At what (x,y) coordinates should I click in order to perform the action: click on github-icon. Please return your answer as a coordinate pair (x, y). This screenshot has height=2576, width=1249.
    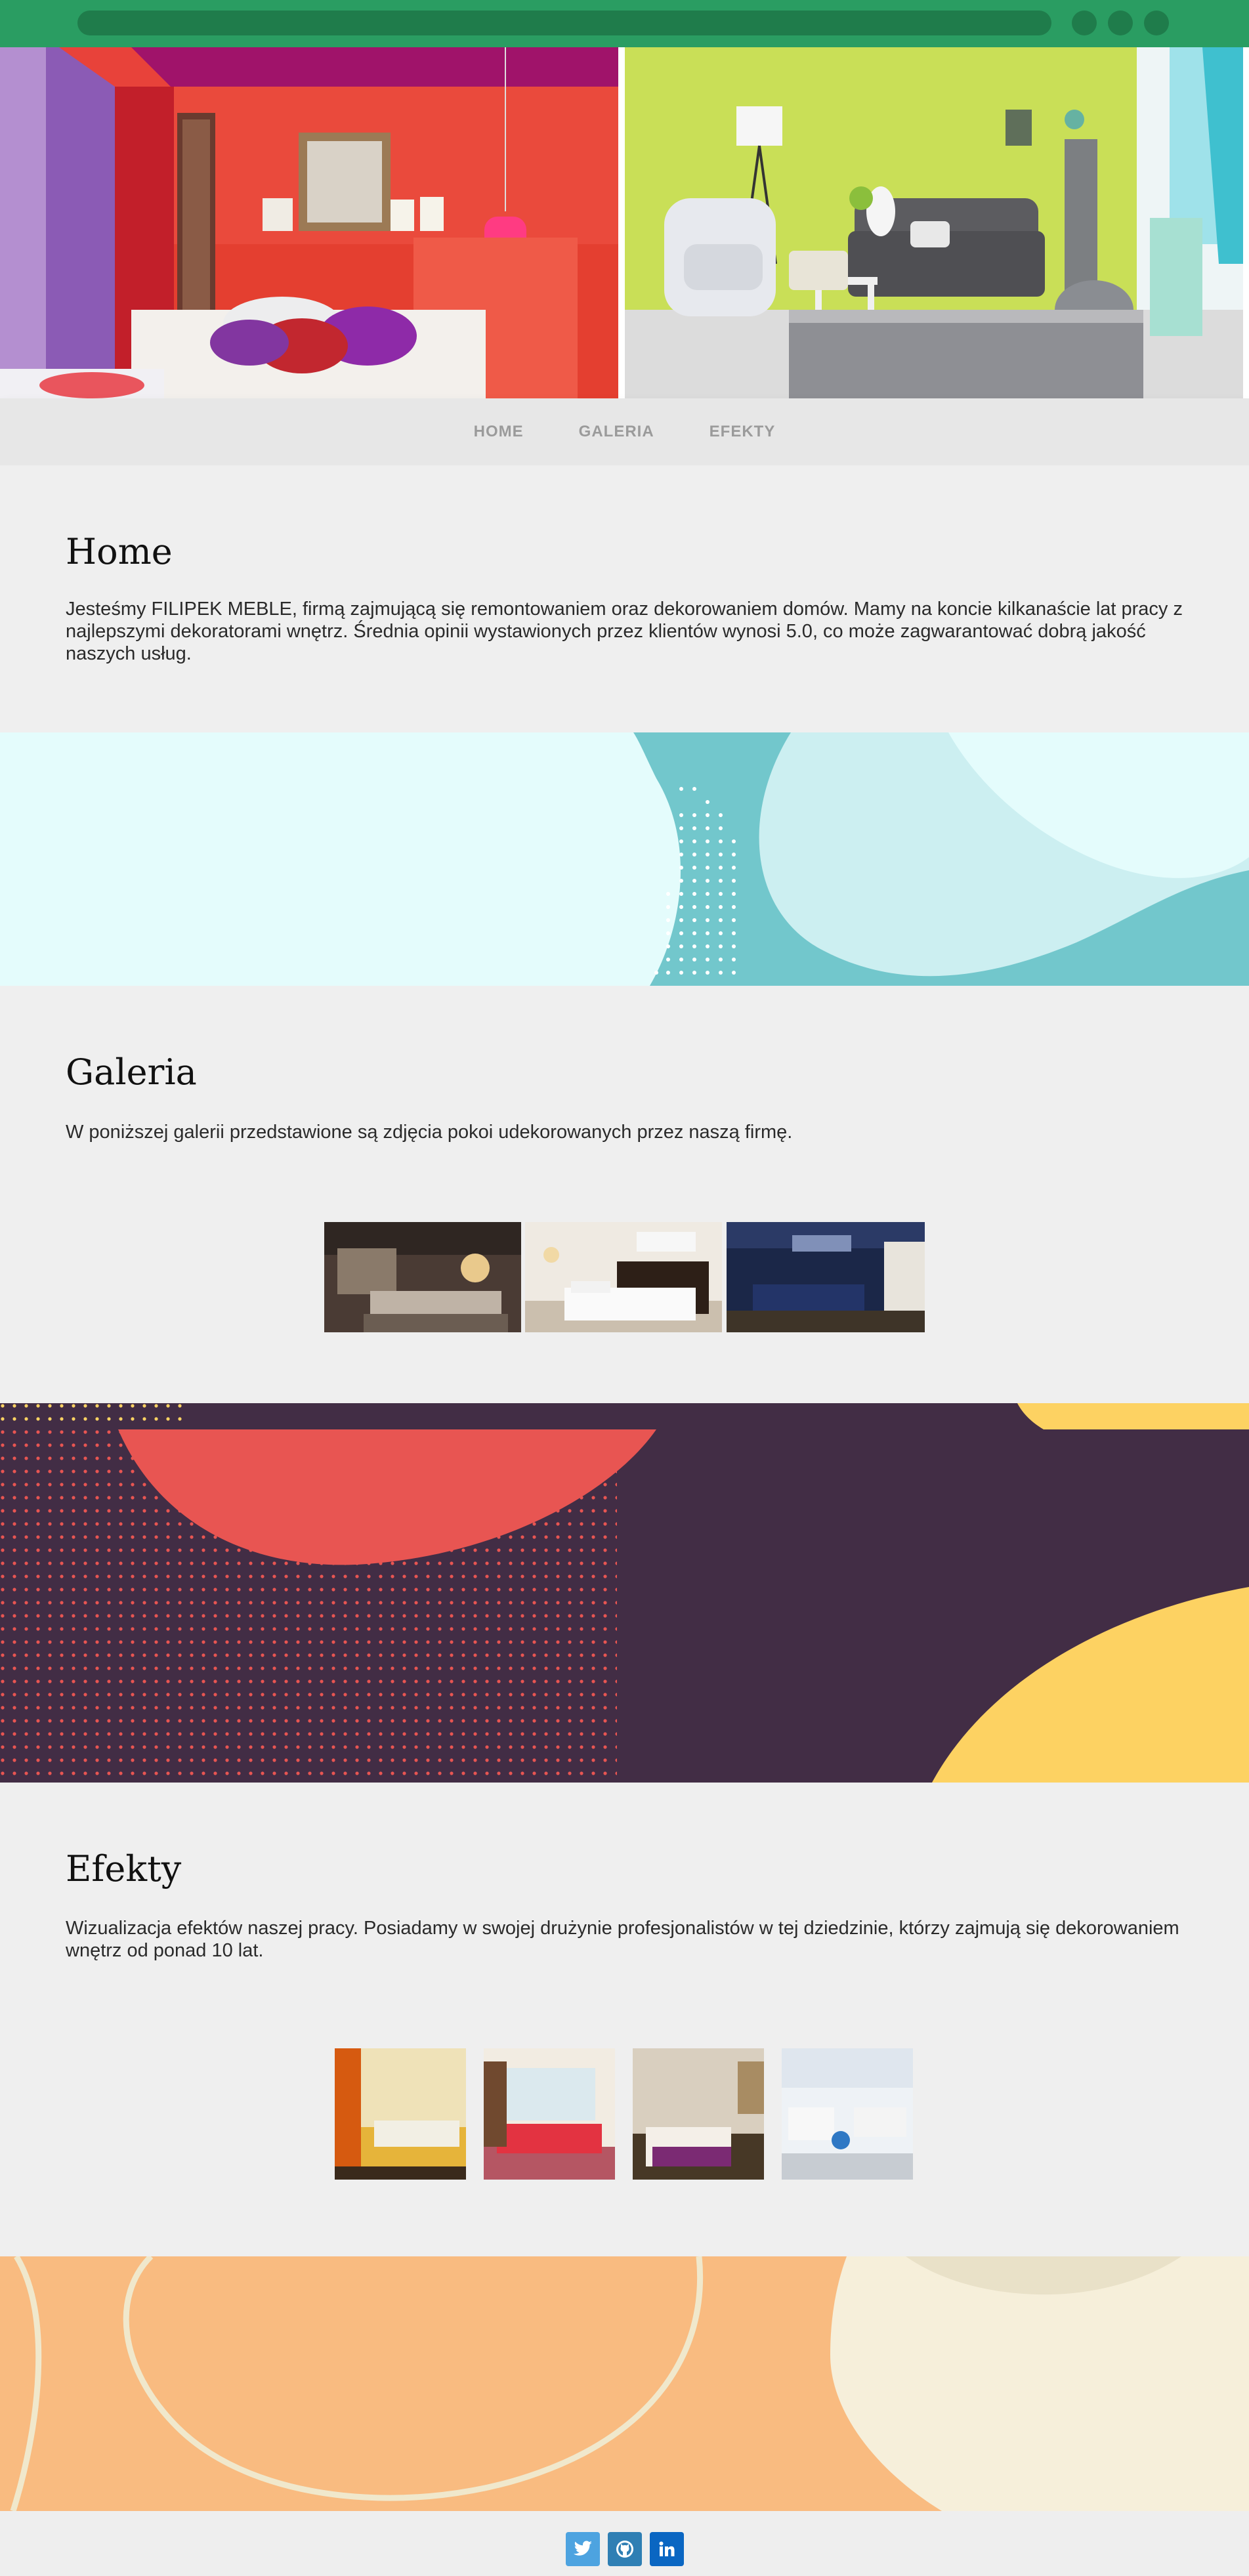
    Looking at the image, I should click on (625, 2549).